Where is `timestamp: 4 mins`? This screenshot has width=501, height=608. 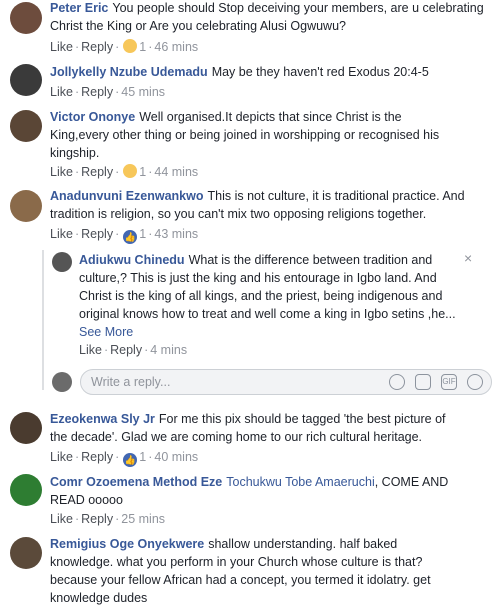
timestamp: 4 mins is located at coordinates (168, 350).